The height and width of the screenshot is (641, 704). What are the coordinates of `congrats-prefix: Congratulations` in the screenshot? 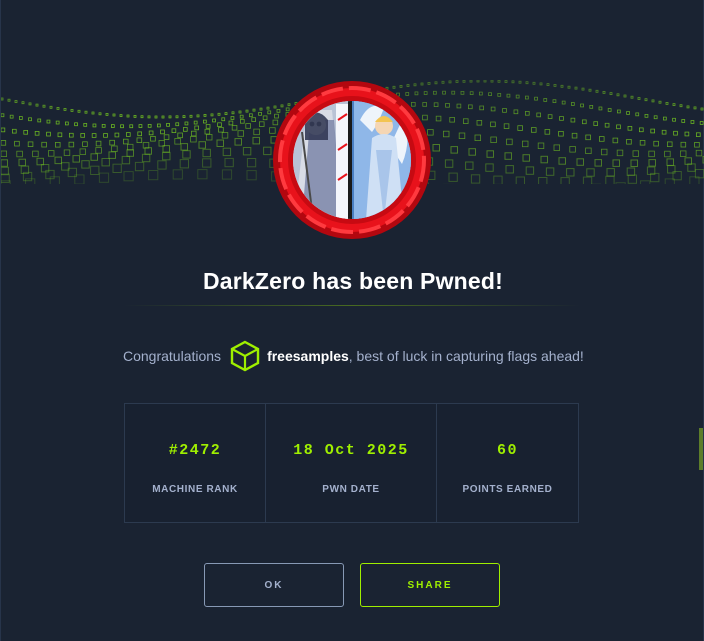 It's located at (172, 356).